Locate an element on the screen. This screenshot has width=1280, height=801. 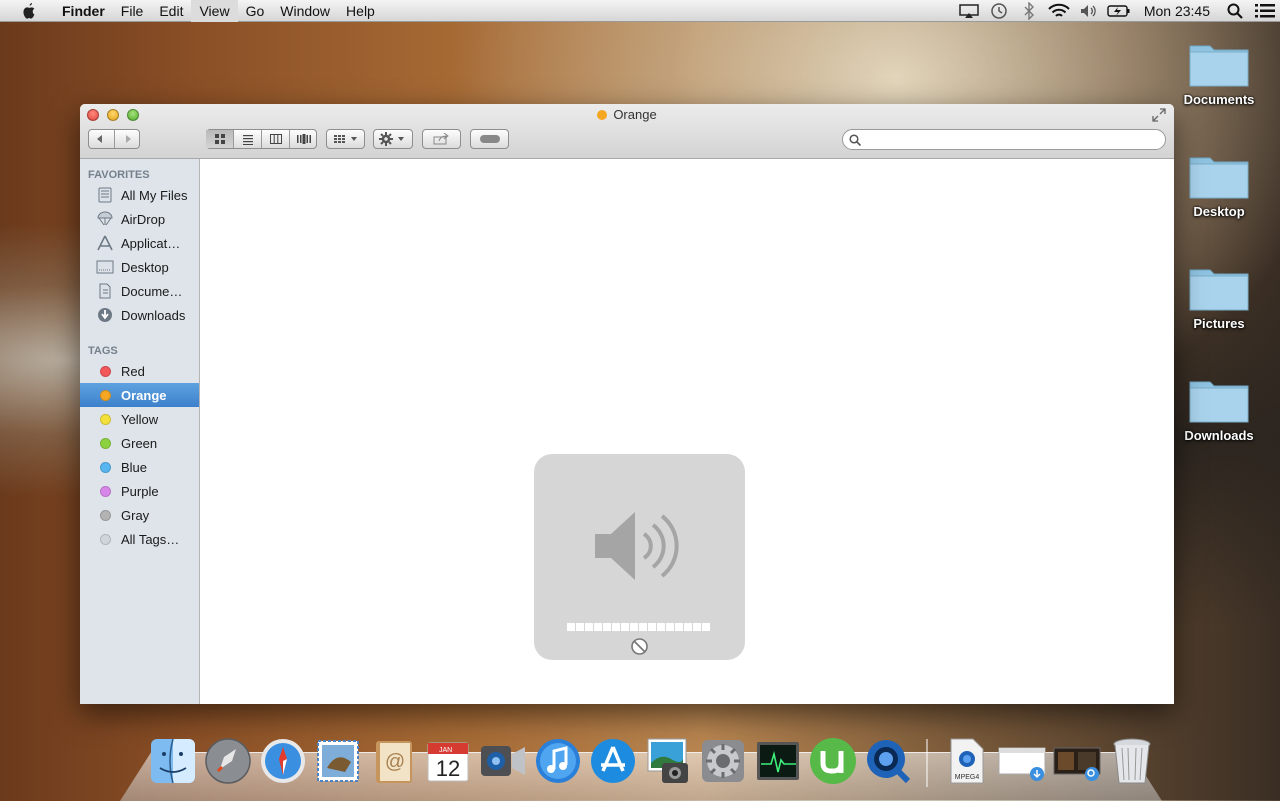
search-icon is located at coordinates (855, 139).